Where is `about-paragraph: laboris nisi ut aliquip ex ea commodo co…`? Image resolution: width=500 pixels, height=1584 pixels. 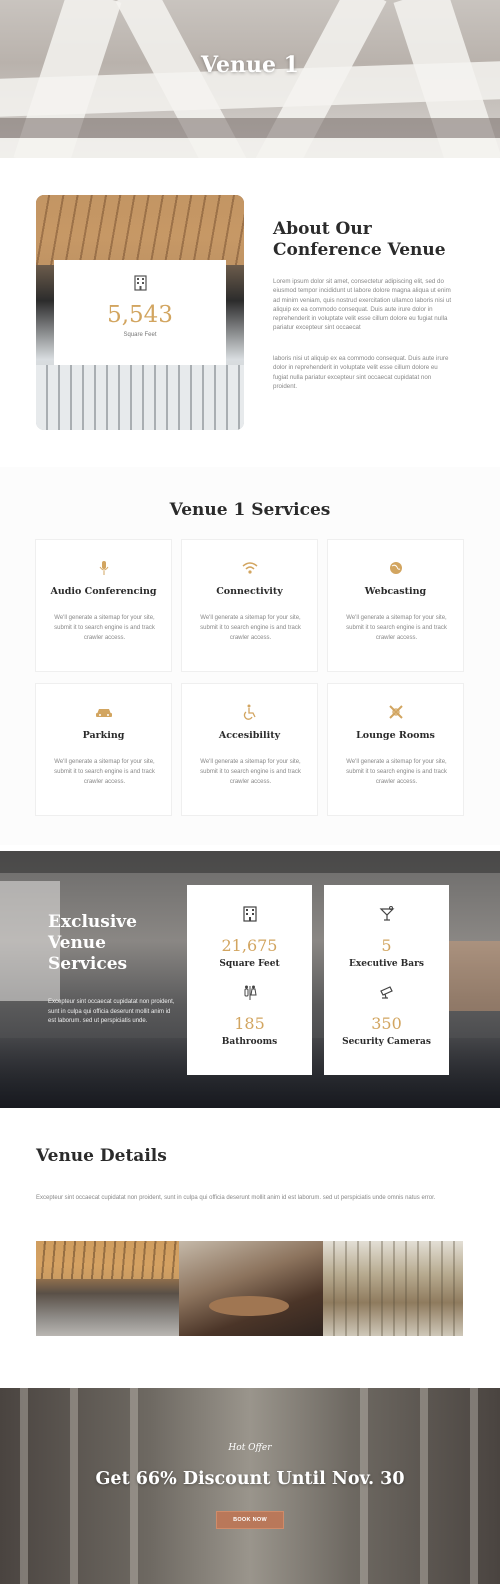 about-paragraph: laboris nisi ut aliquip ex ea commodo co… is located at coordinates (361, 372).